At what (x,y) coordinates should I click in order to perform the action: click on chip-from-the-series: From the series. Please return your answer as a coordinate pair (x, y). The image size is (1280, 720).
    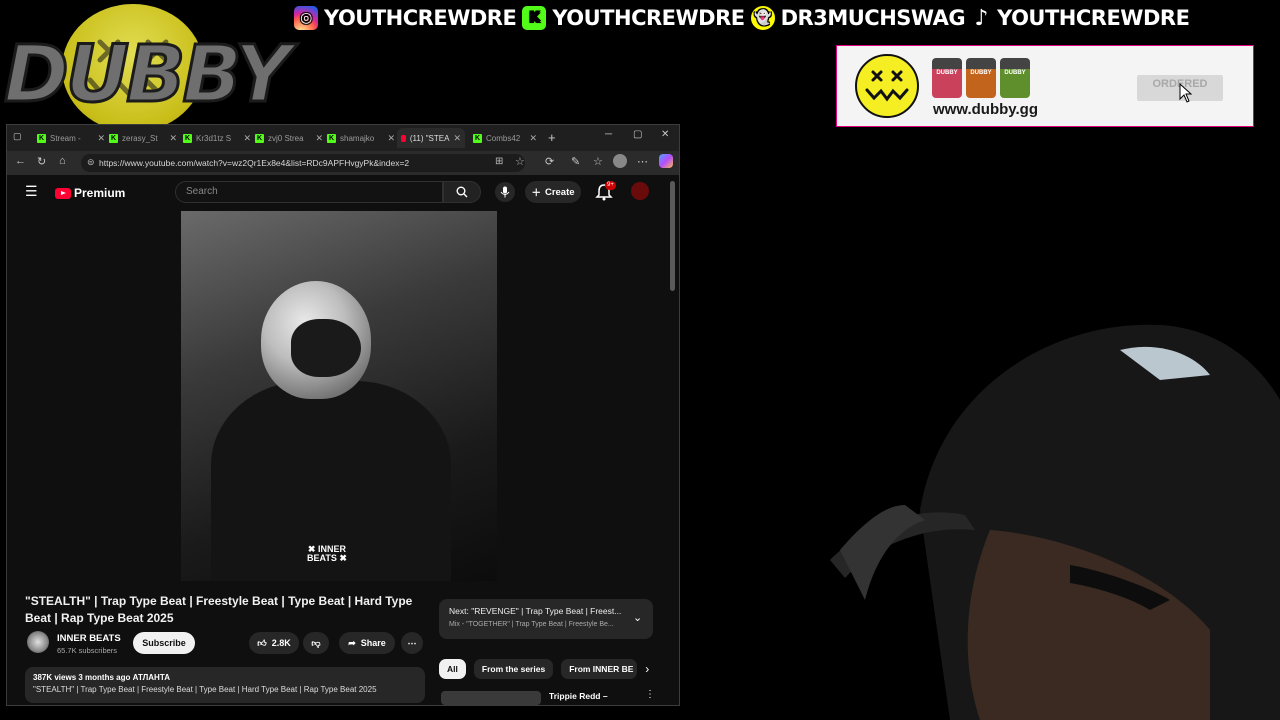
    Looking at the image, I should click on (513, 669).